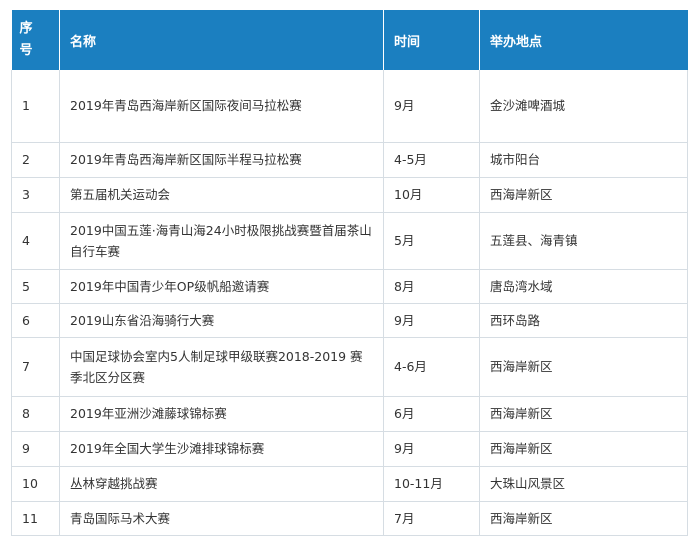 The height and width of the screenshot is (559, 697). What do you see at coordinates (221, 40) in the screenshot?
I see `header-name: 名称` at bounding box center [221, 40].